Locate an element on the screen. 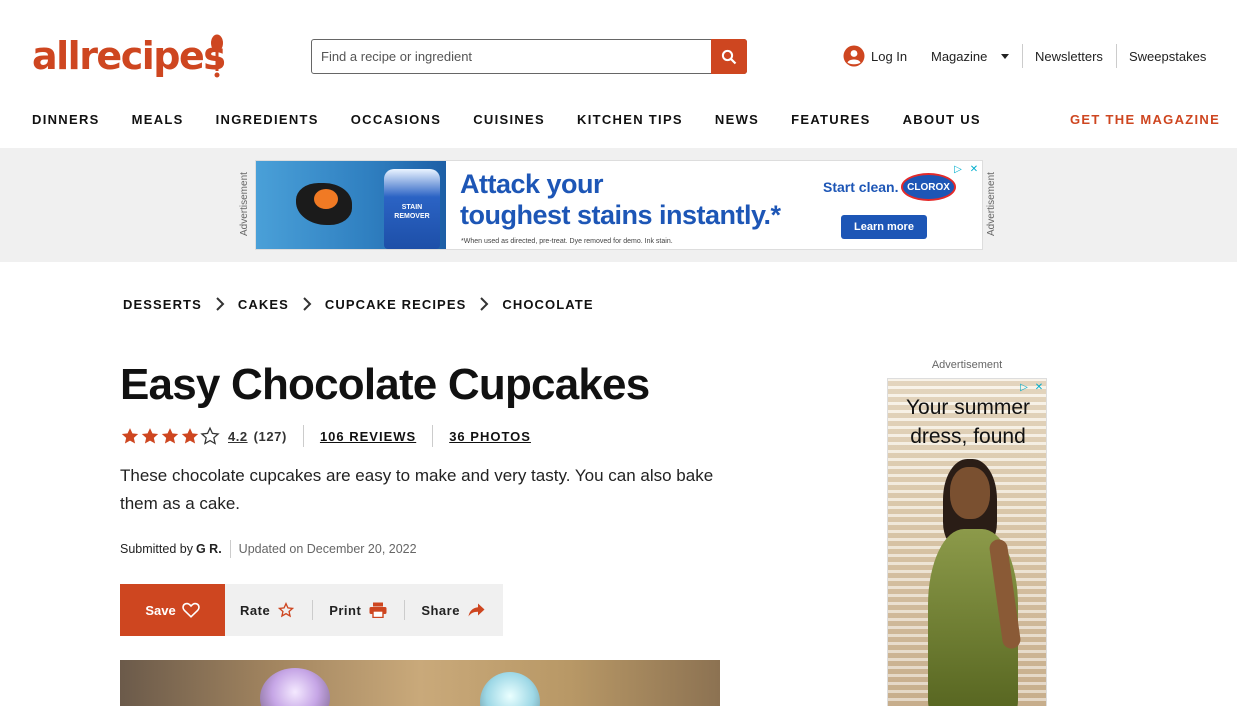  magazine-dropdown: Magazine is located at coordinates (970, 56).